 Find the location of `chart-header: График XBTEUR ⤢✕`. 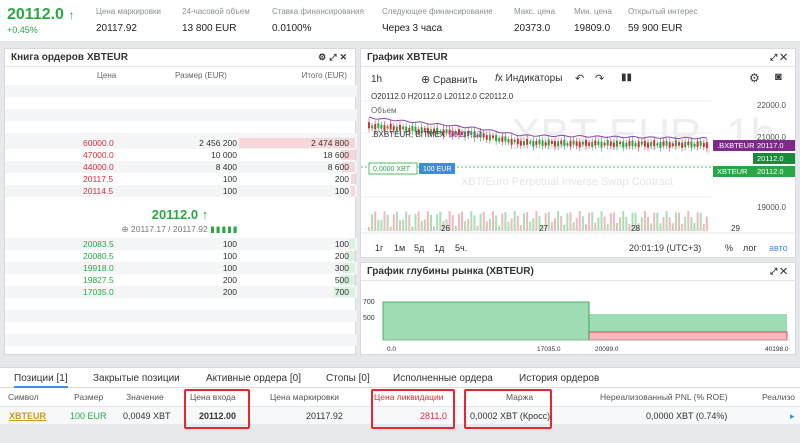

chart-header: График XBTEUR ⤢✕ is located at coordinates (578, 58).